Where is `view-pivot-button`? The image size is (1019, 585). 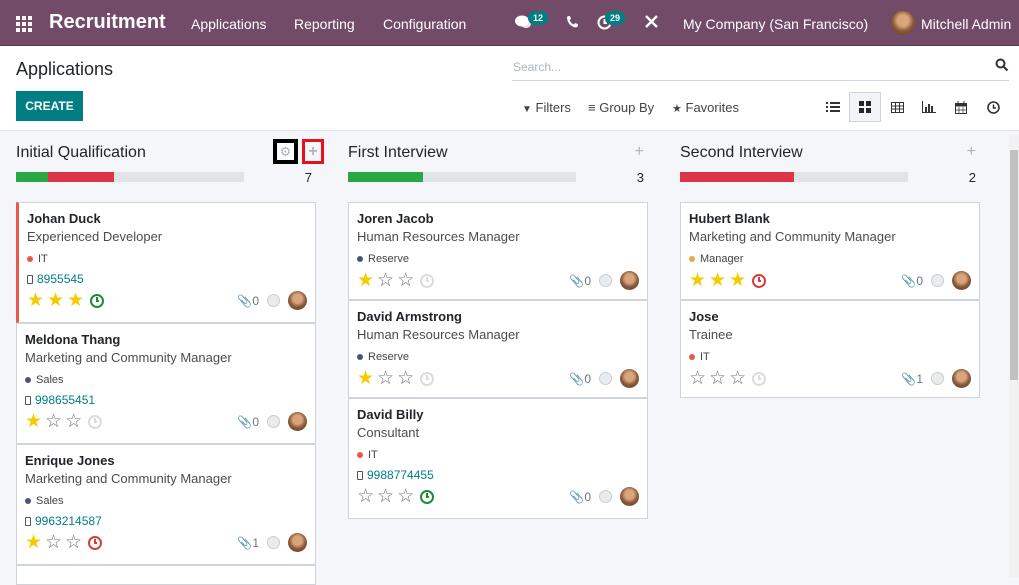 view-pivot-button is located at coordinates (897, 107).